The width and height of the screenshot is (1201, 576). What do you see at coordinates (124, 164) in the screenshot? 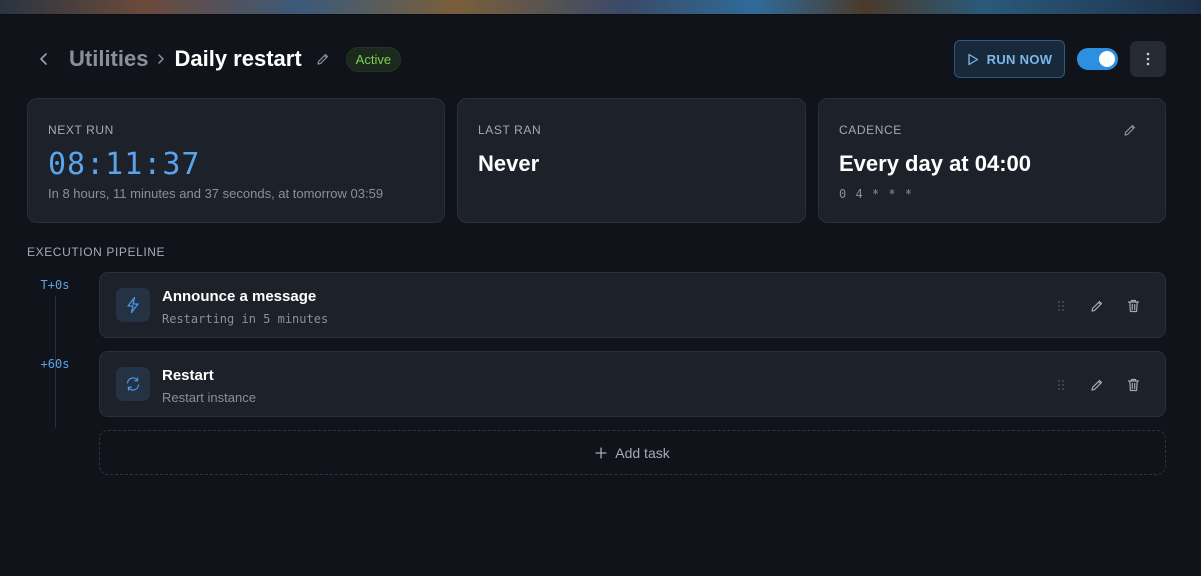
I see `next-run-countdown: 08:11:37` at bounding box center [124, 164].